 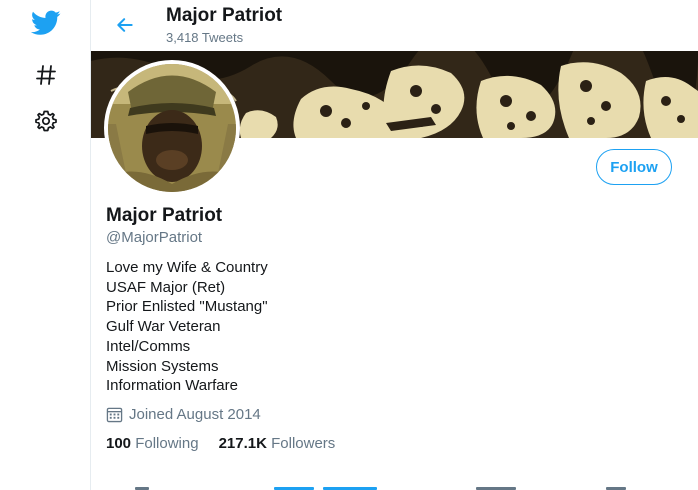 What do you see at coordinates (162, 366) in the screenshot?
I see `bio-line: Mission Systems` at bounding box center [162, 366].